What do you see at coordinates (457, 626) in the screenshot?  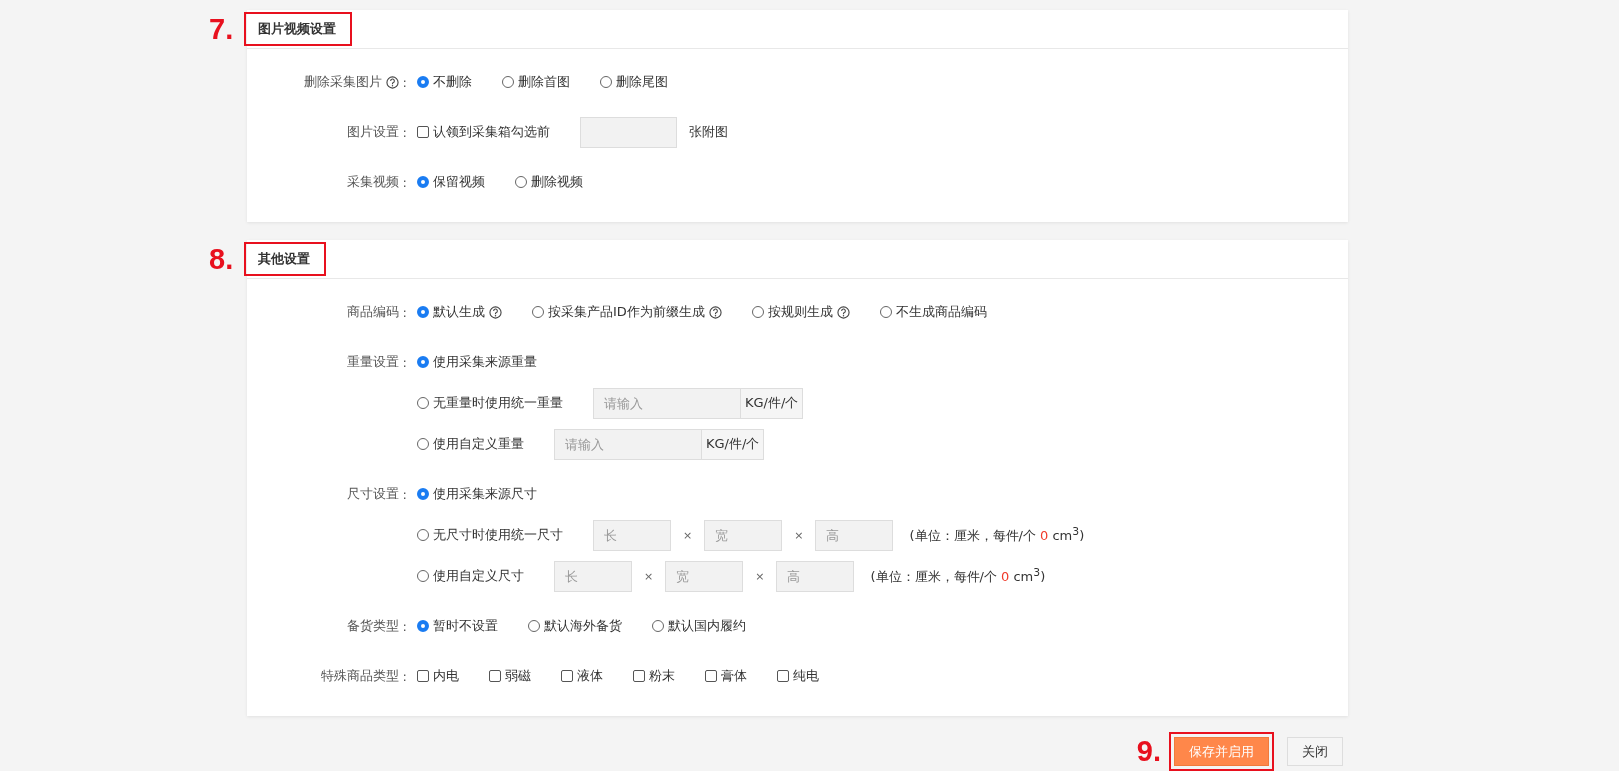 I see `radio-option: 暂时不设置` at bounding box center [457, 626].